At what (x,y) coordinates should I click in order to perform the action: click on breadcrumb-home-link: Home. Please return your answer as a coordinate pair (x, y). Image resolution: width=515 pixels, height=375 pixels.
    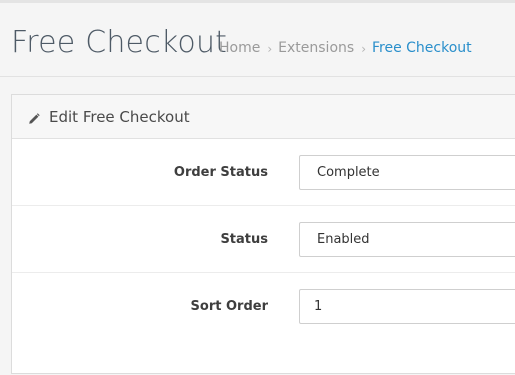
    Looking at the image, I should click on (239, 48).